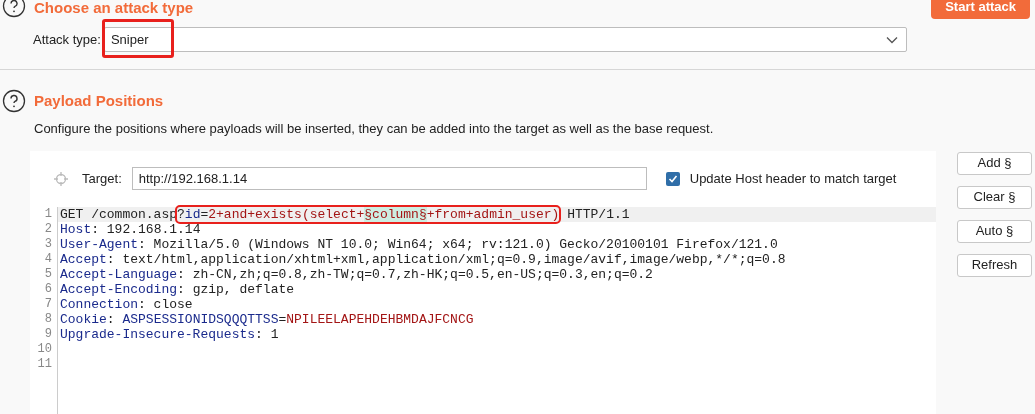  What do you see at coordinates (67, 39) in the screenshot?
I see `attack-type-label: Attack type:` at bounding box center [67, 39].